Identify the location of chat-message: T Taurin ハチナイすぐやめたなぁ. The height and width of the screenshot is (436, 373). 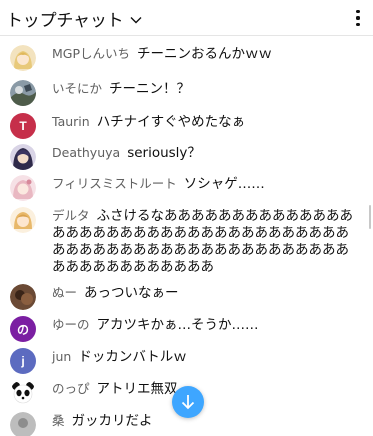
(183, 126).